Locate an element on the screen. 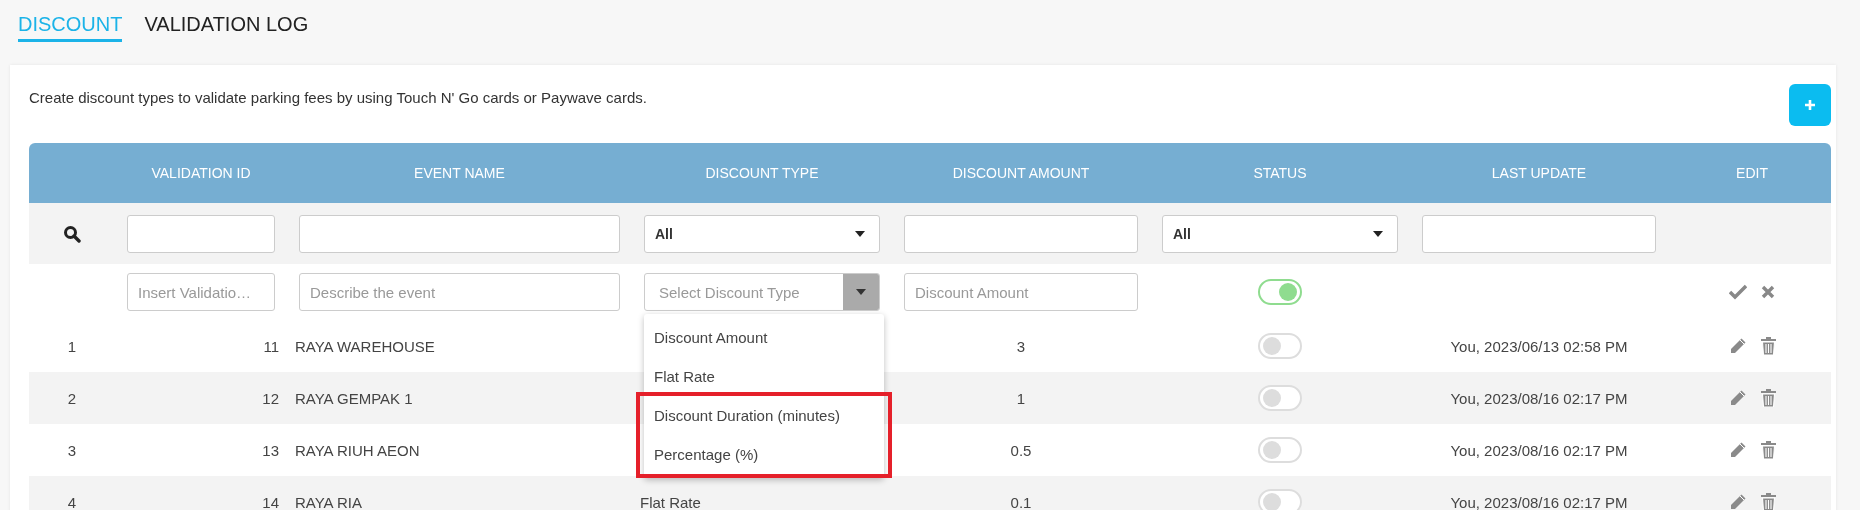  row-number: 3 is located at coordinates (72, 450).